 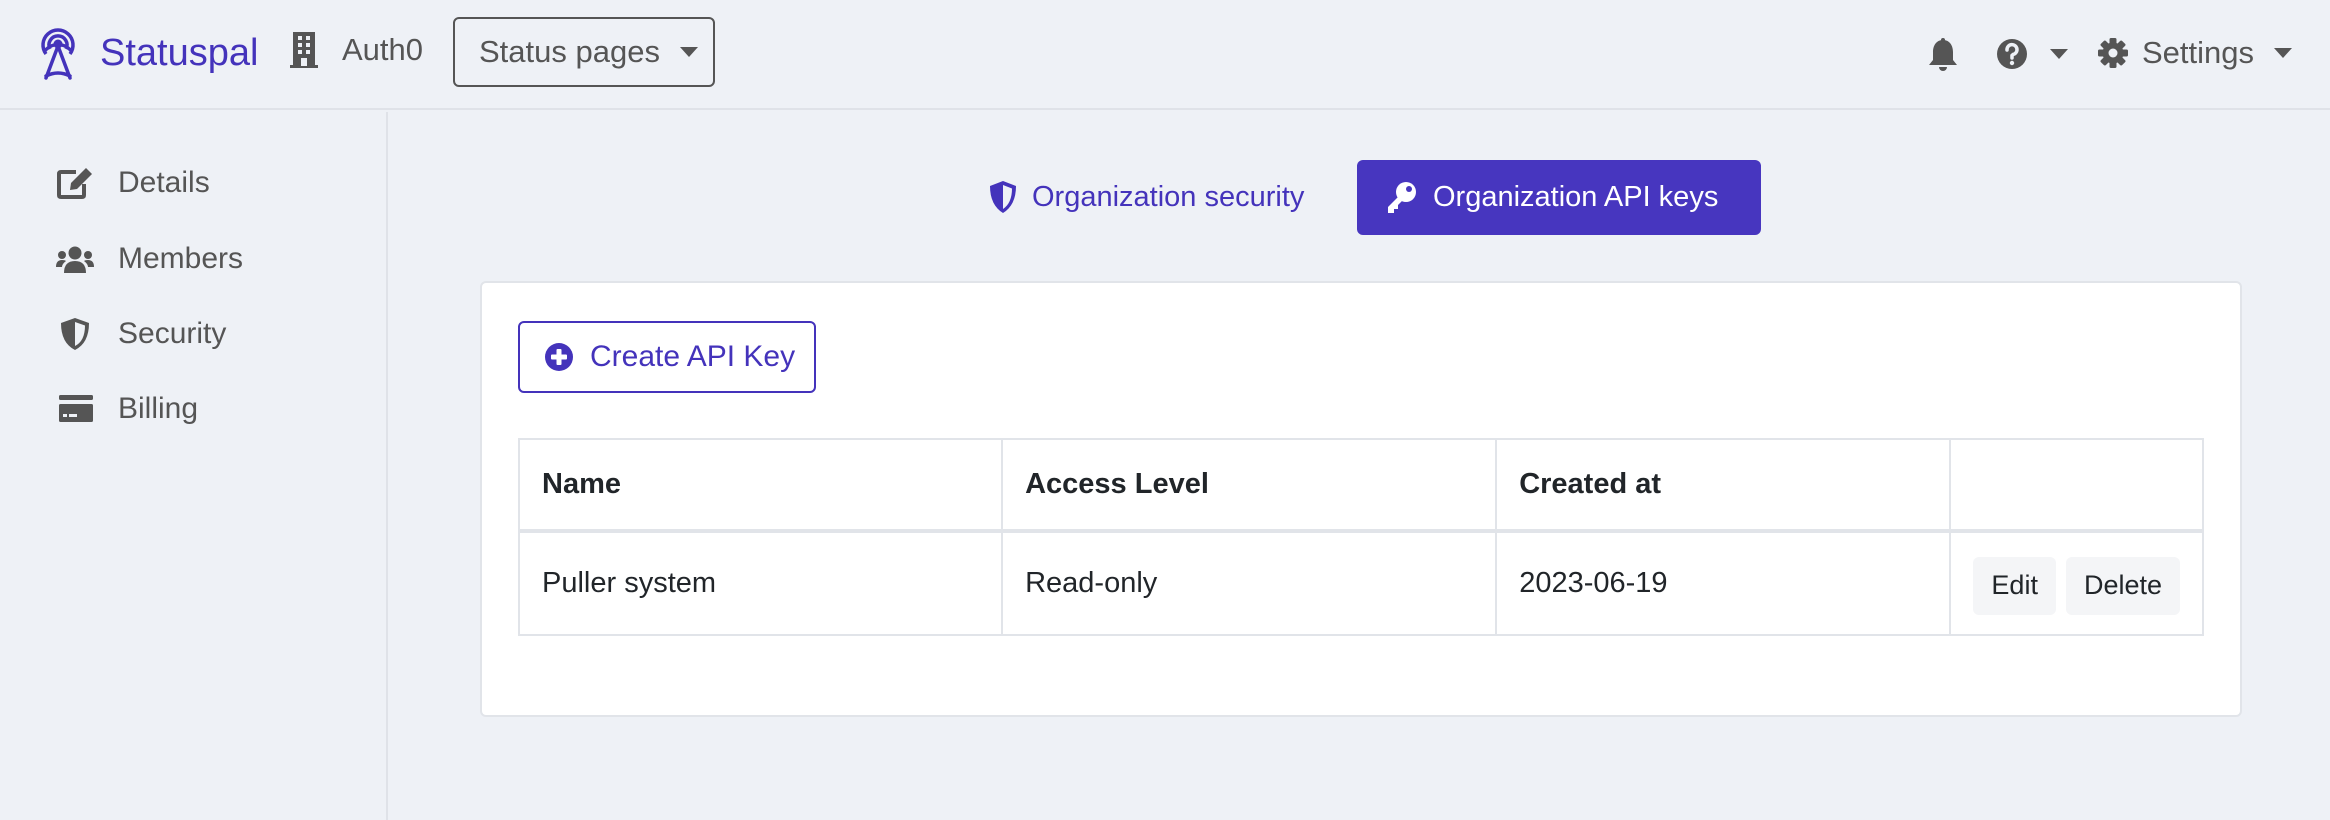 I want to click on sidebar-item-label: Security, so click(x=172, y=333).